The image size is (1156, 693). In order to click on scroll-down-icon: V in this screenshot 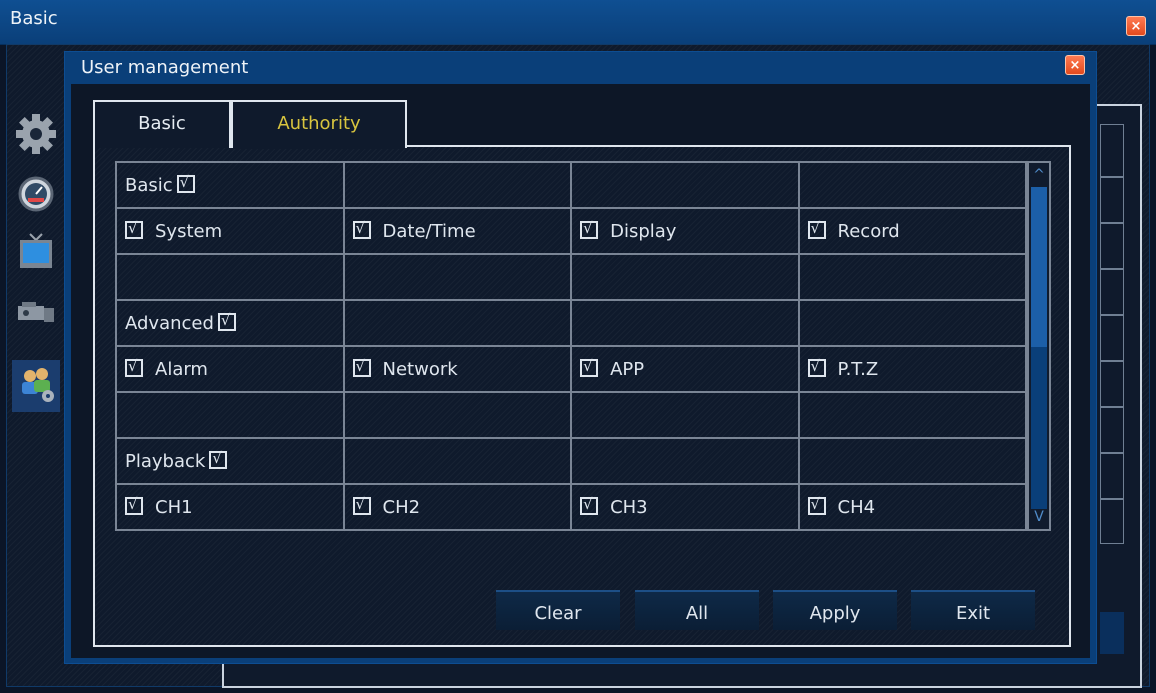, I will do `click(1039, 517)`.